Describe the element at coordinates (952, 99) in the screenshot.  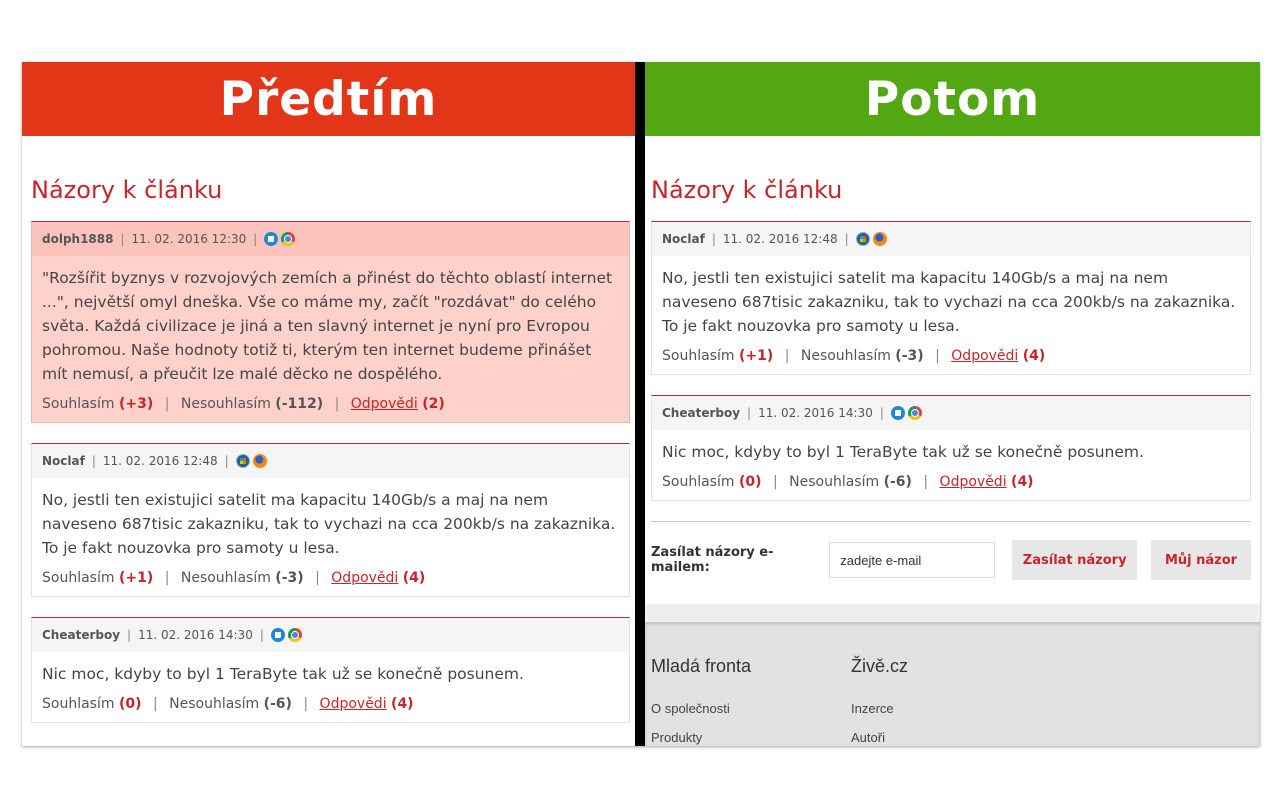
I see `after-banner: Potom` at that location.